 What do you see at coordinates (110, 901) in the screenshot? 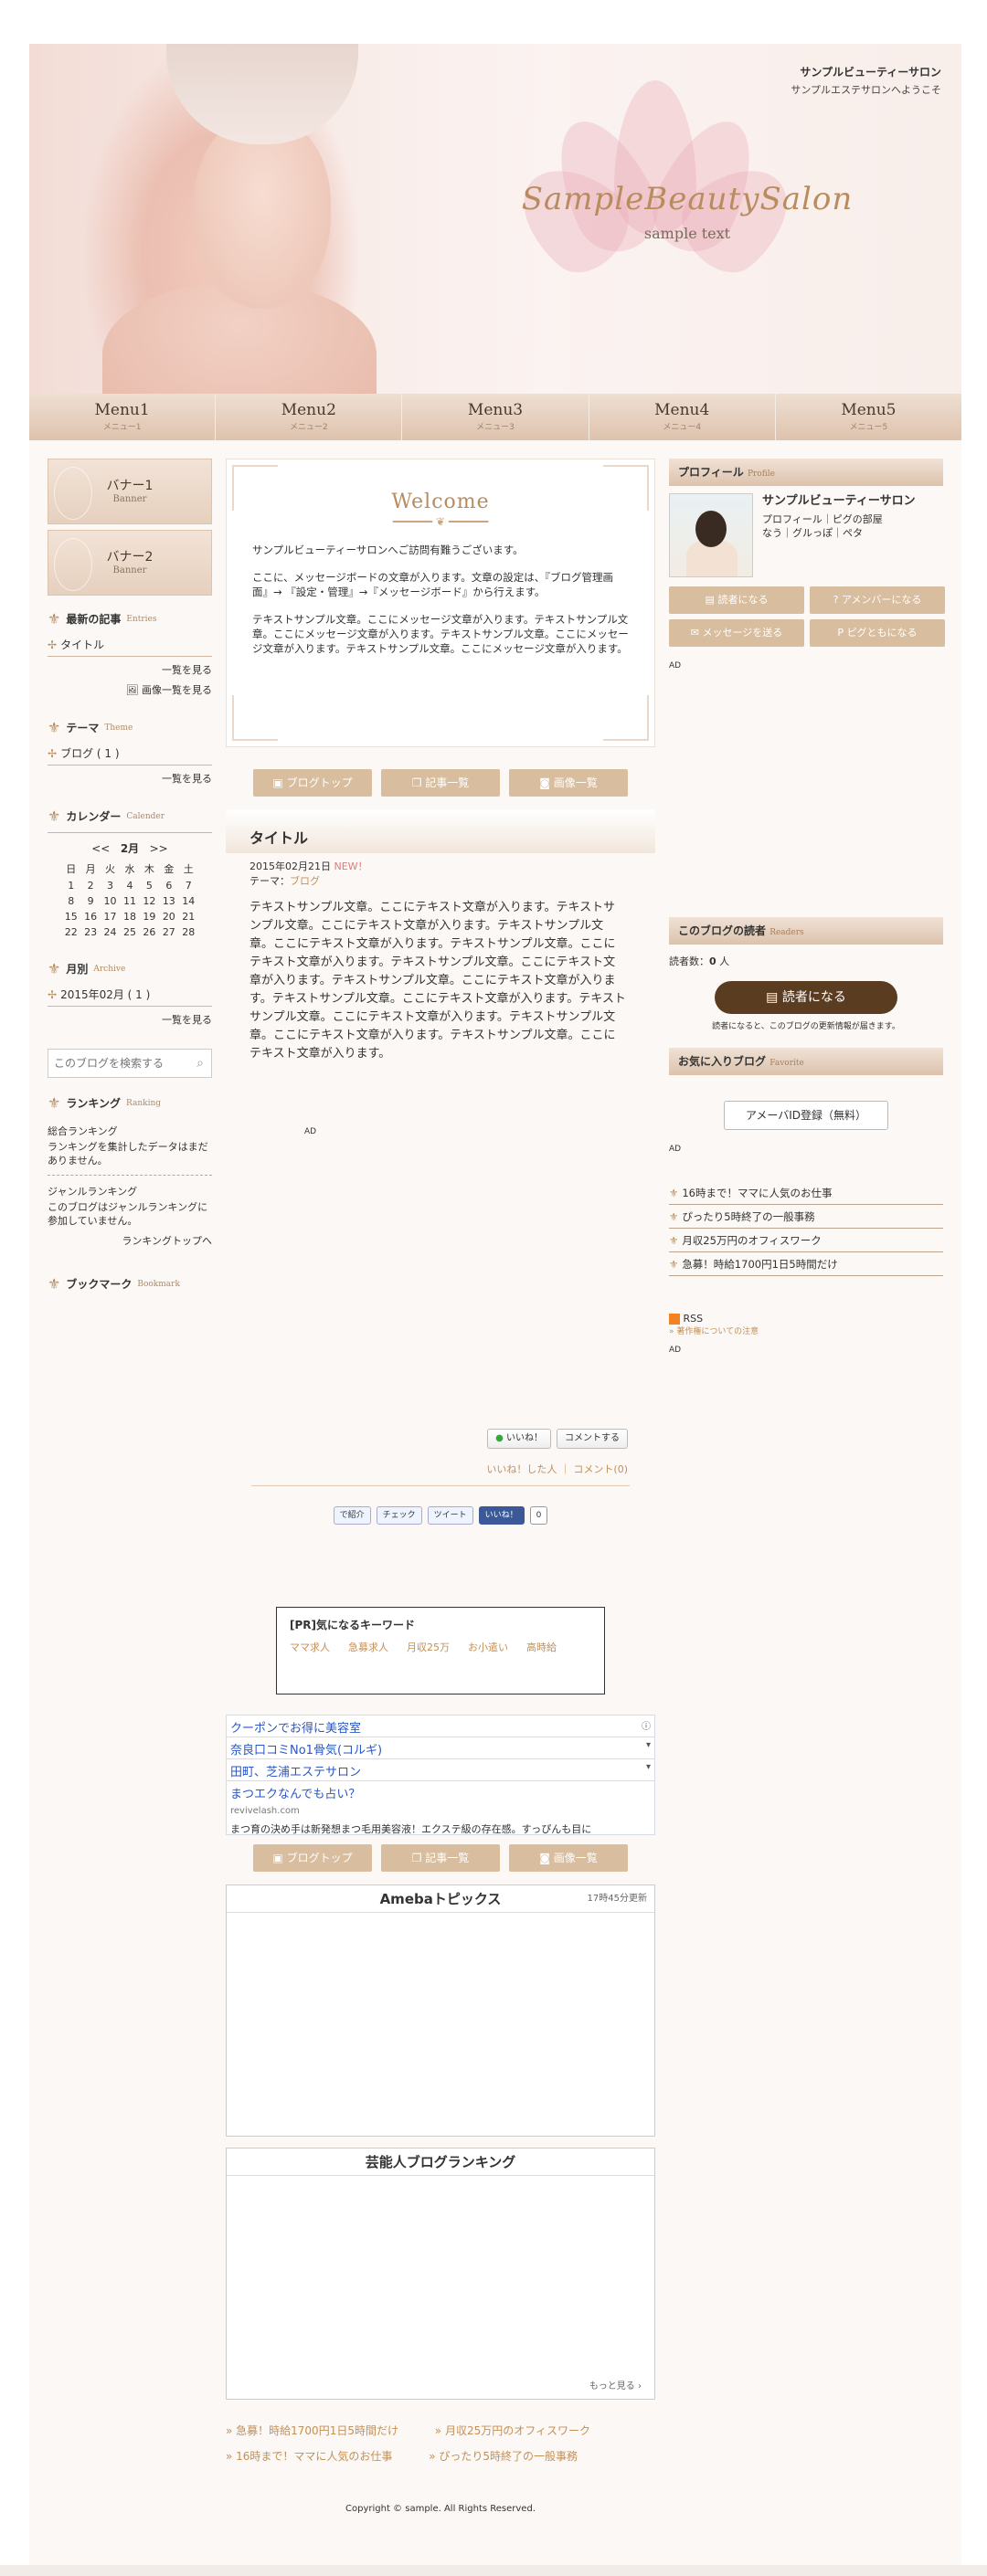
I see `calendar-day: 10` at bounding box center [110, 901].